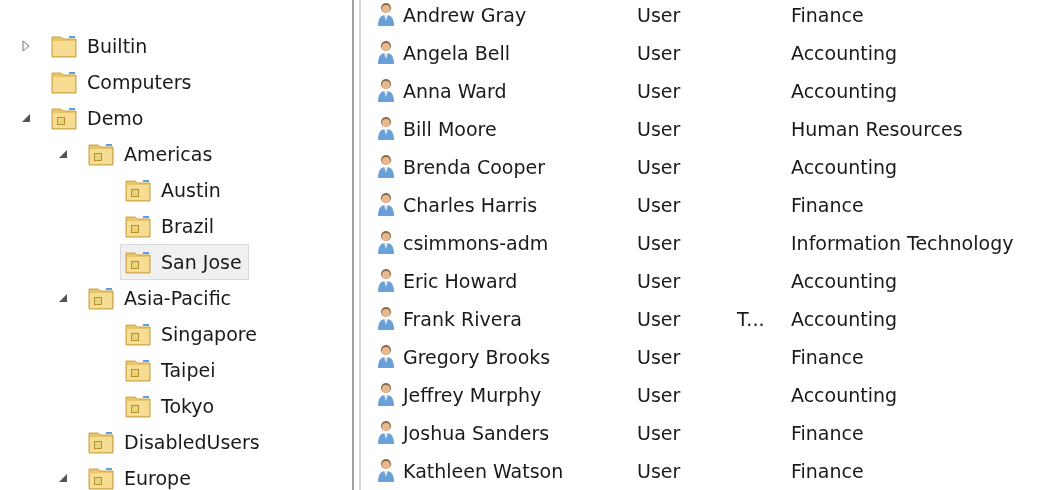 The height and width of the screenshot is (490, 1062). What do you see at coordinates (140, 475) in the screenshot?
I see `tree-item: Europe` at bounding box center [140, 475].